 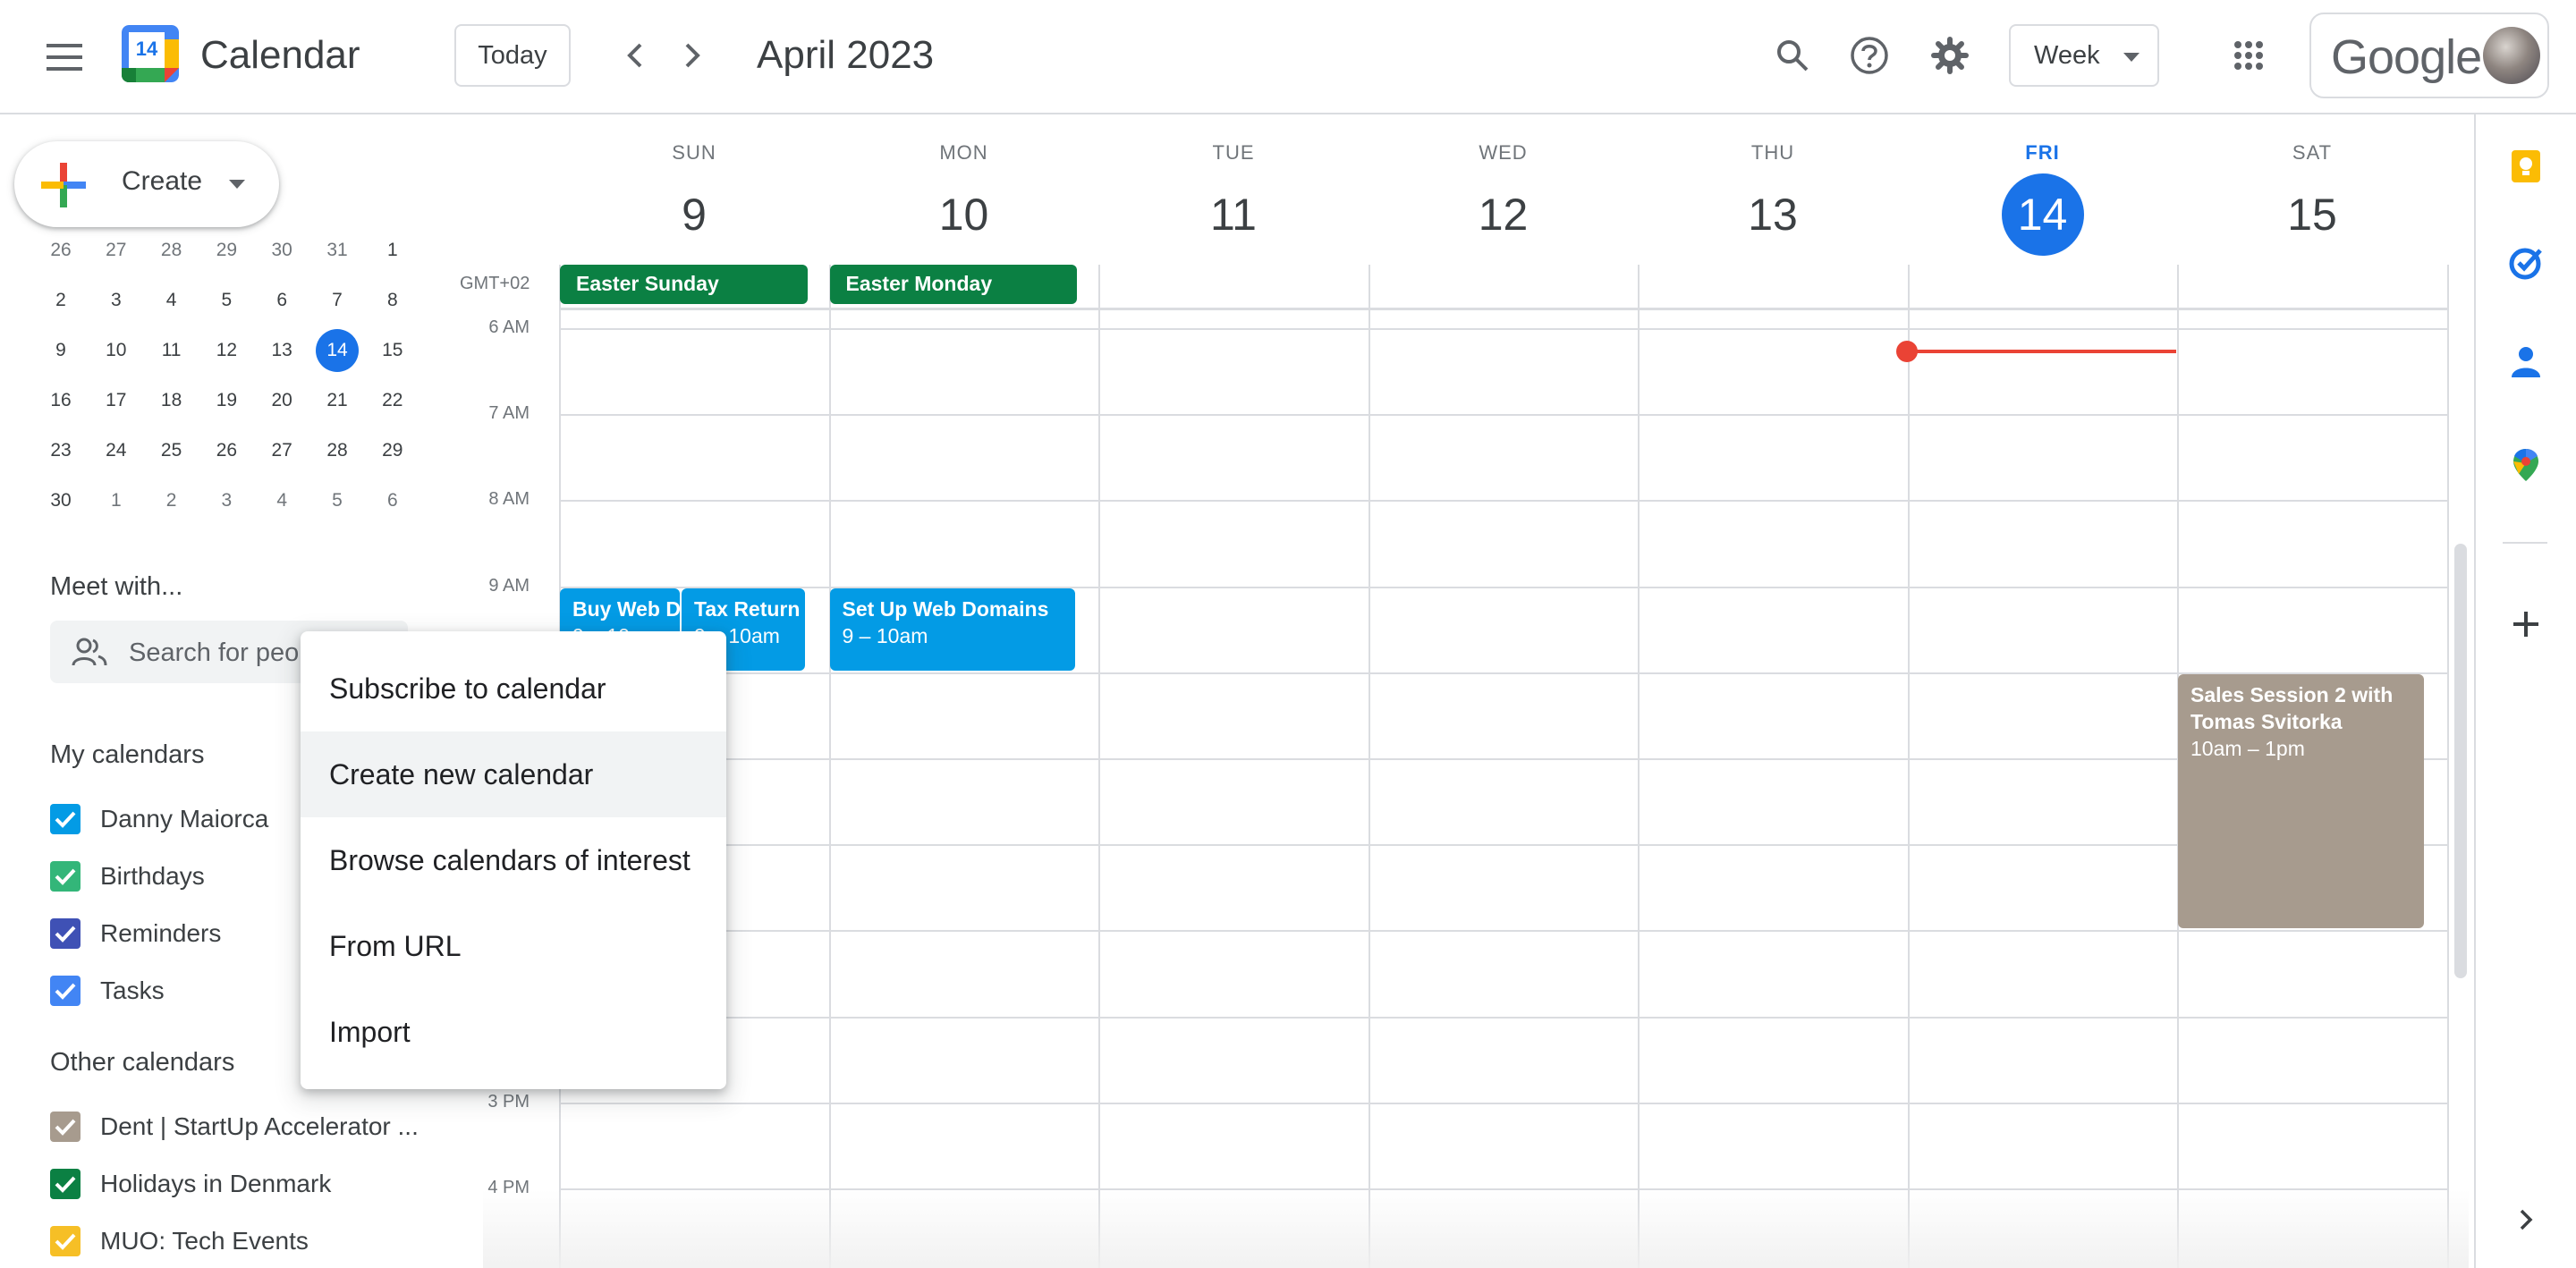 I want to click on day-header-sat: SAT 15, so click(x=2312, y=198).